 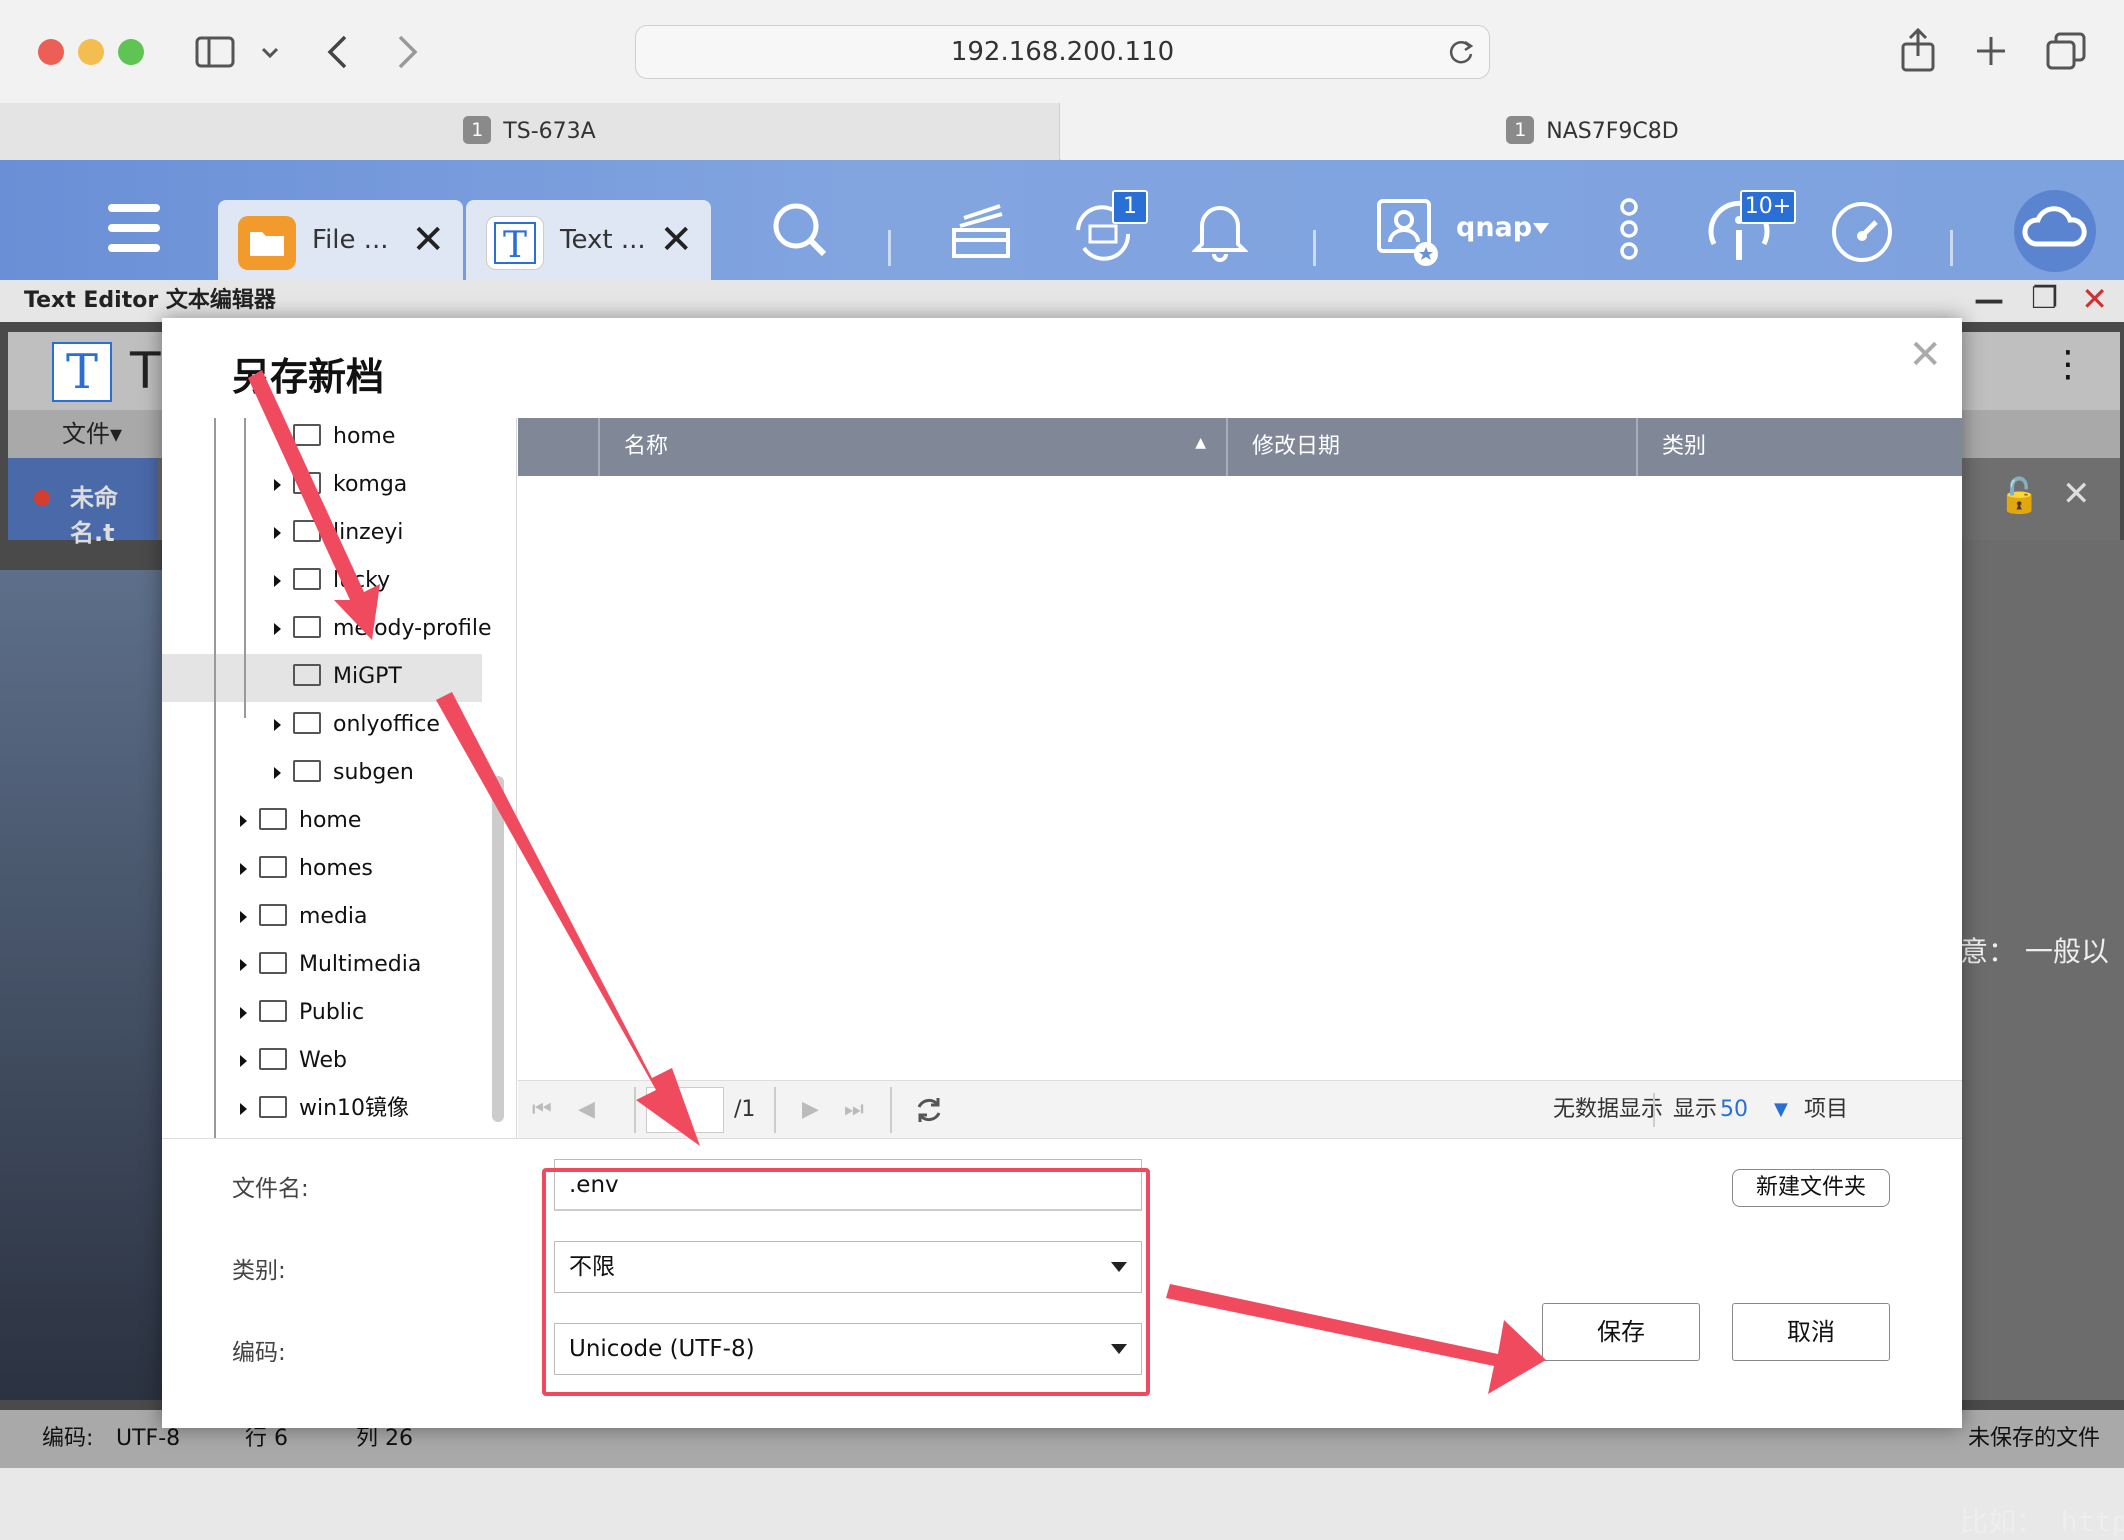 I want to click on minimize-window-button, so click(x=91, y=52).